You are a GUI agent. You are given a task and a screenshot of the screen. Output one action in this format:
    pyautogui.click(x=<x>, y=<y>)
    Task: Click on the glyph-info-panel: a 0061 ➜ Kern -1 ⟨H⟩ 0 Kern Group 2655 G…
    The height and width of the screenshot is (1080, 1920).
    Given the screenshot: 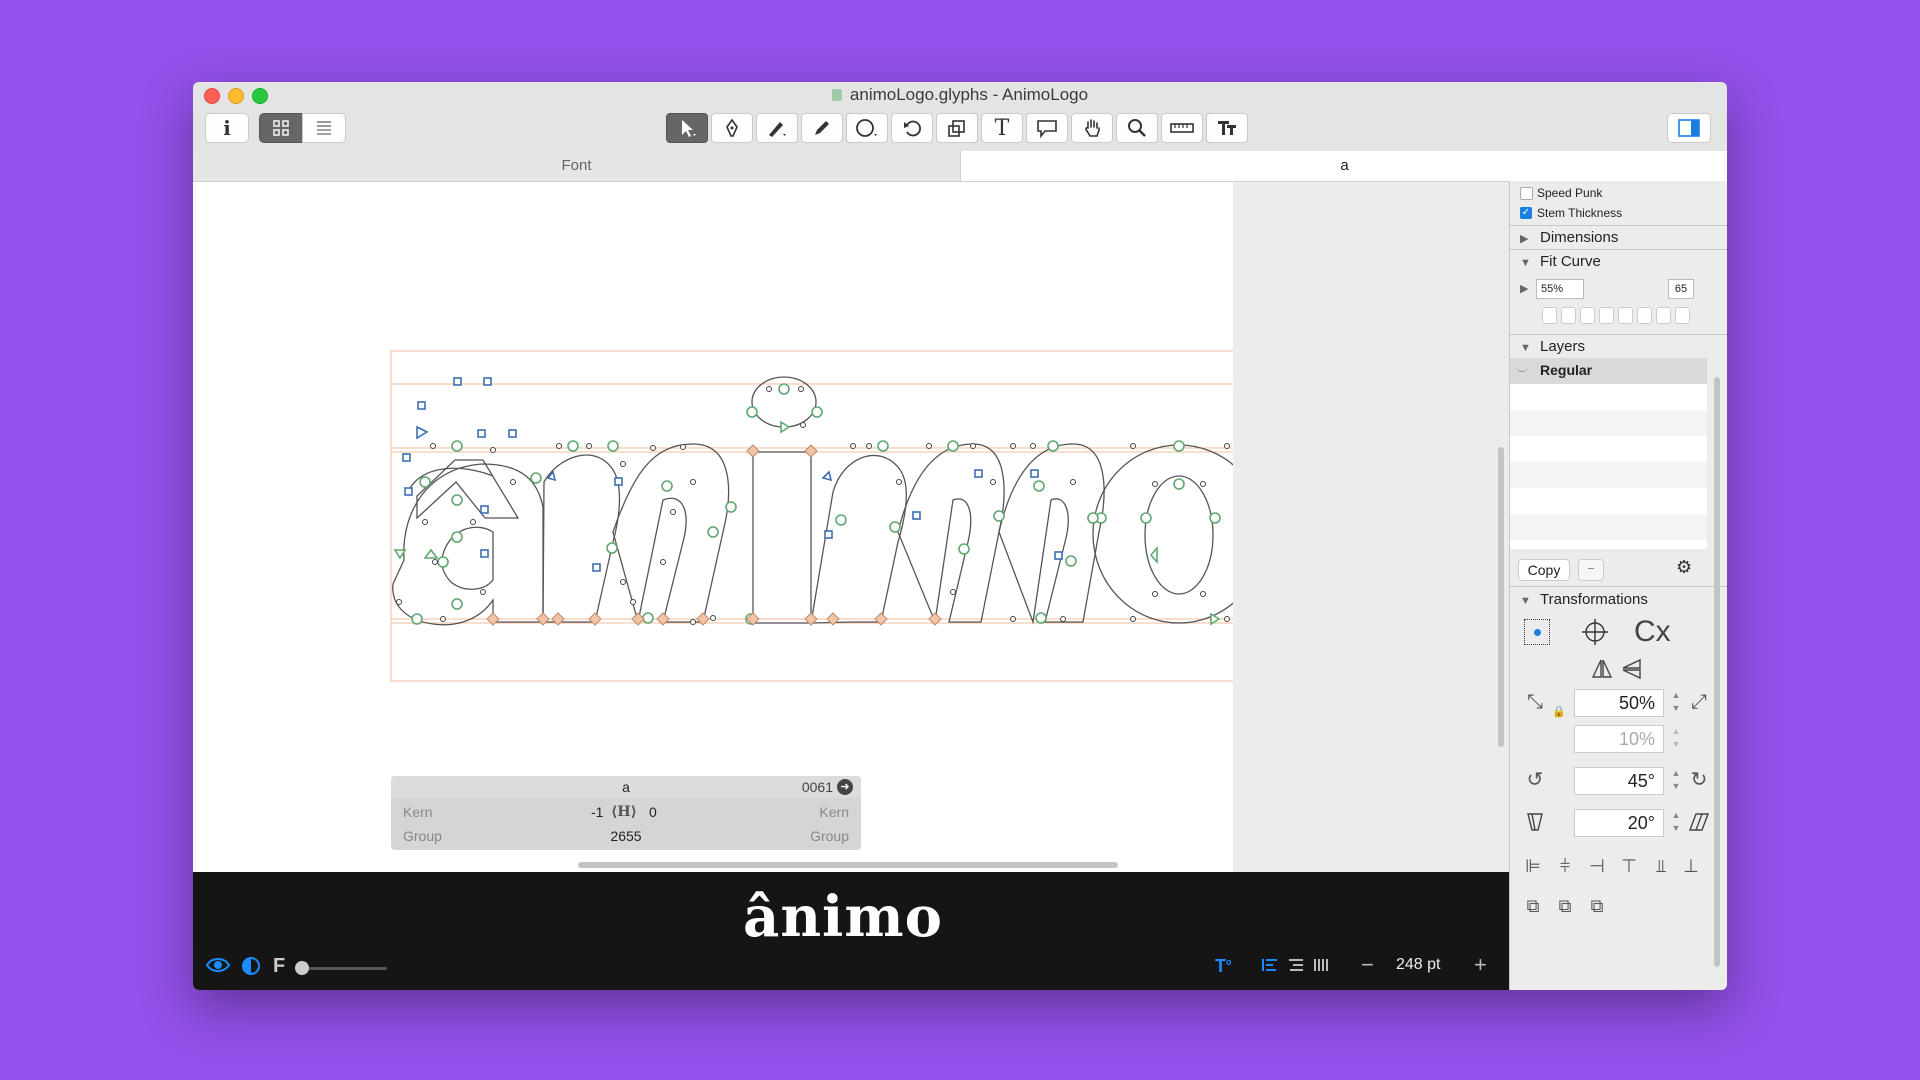 What is the action you would take?
    pyautogui.click(x=626, y=813)
    